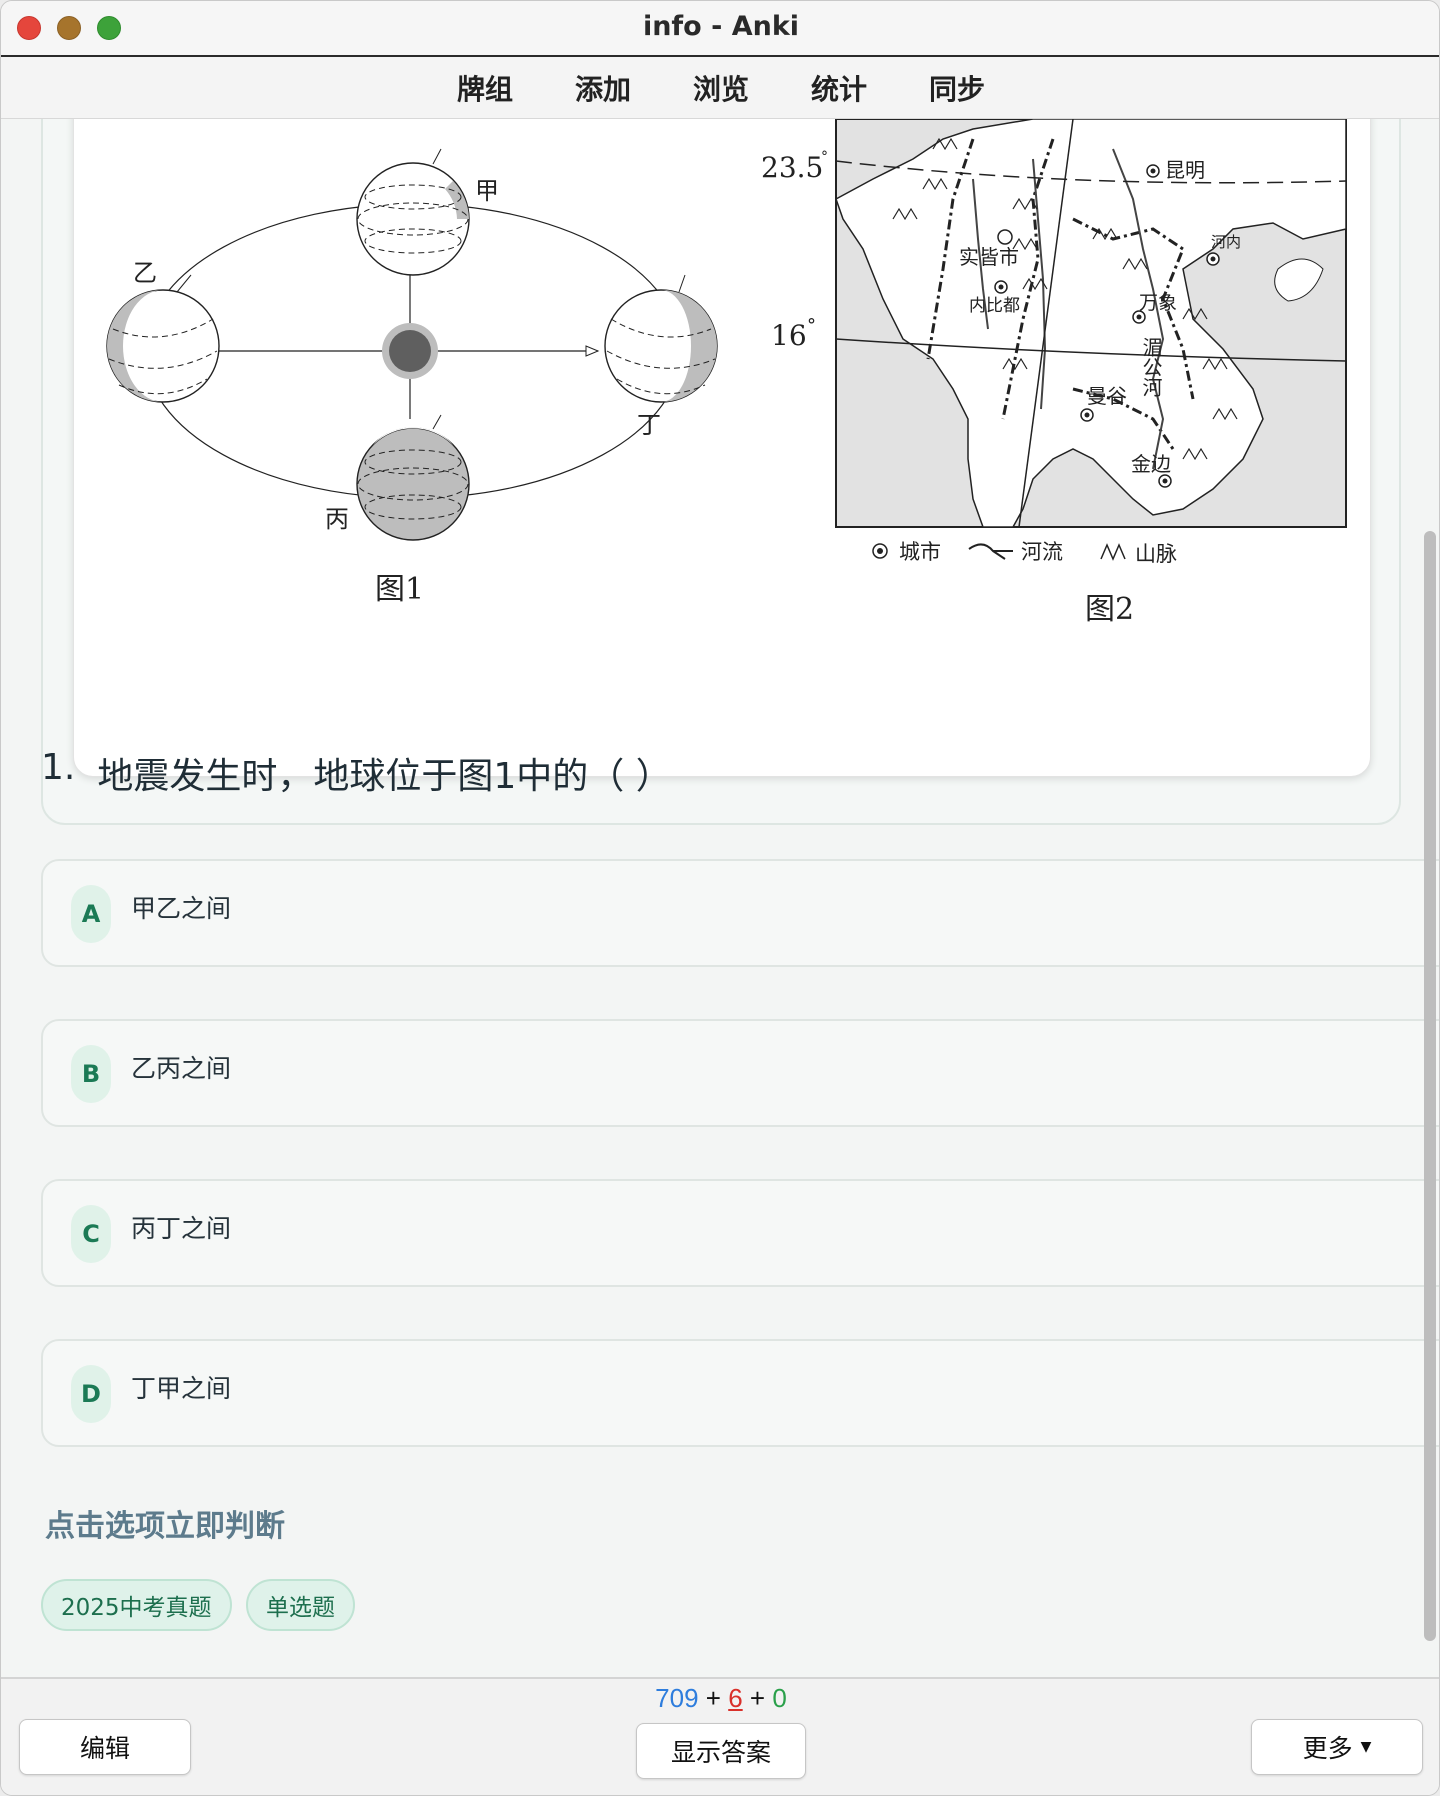  Describe the element at coordinates (413, 477) in the screenshot. I see `earth-bing-icon` at that location.